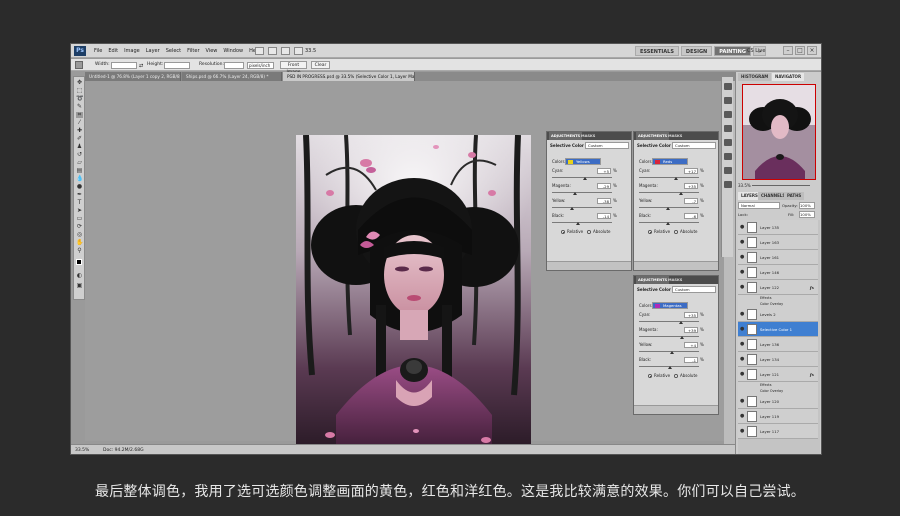 The image size is (900, 516). I want to click on zoom-level: 33.5, so click(310, 51).